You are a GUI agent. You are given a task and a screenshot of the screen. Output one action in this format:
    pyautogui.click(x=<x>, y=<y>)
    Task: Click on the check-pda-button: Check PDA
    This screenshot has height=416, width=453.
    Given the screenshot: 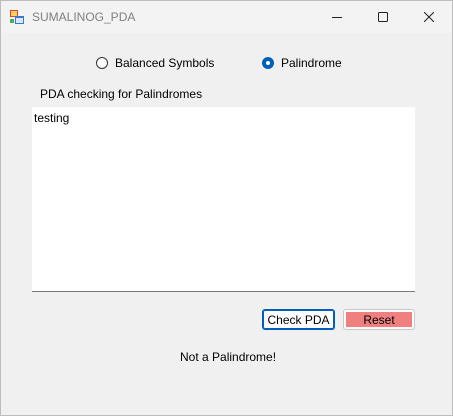 What is the action you would take?
    pyautogui.click(x=298, y=319)
    